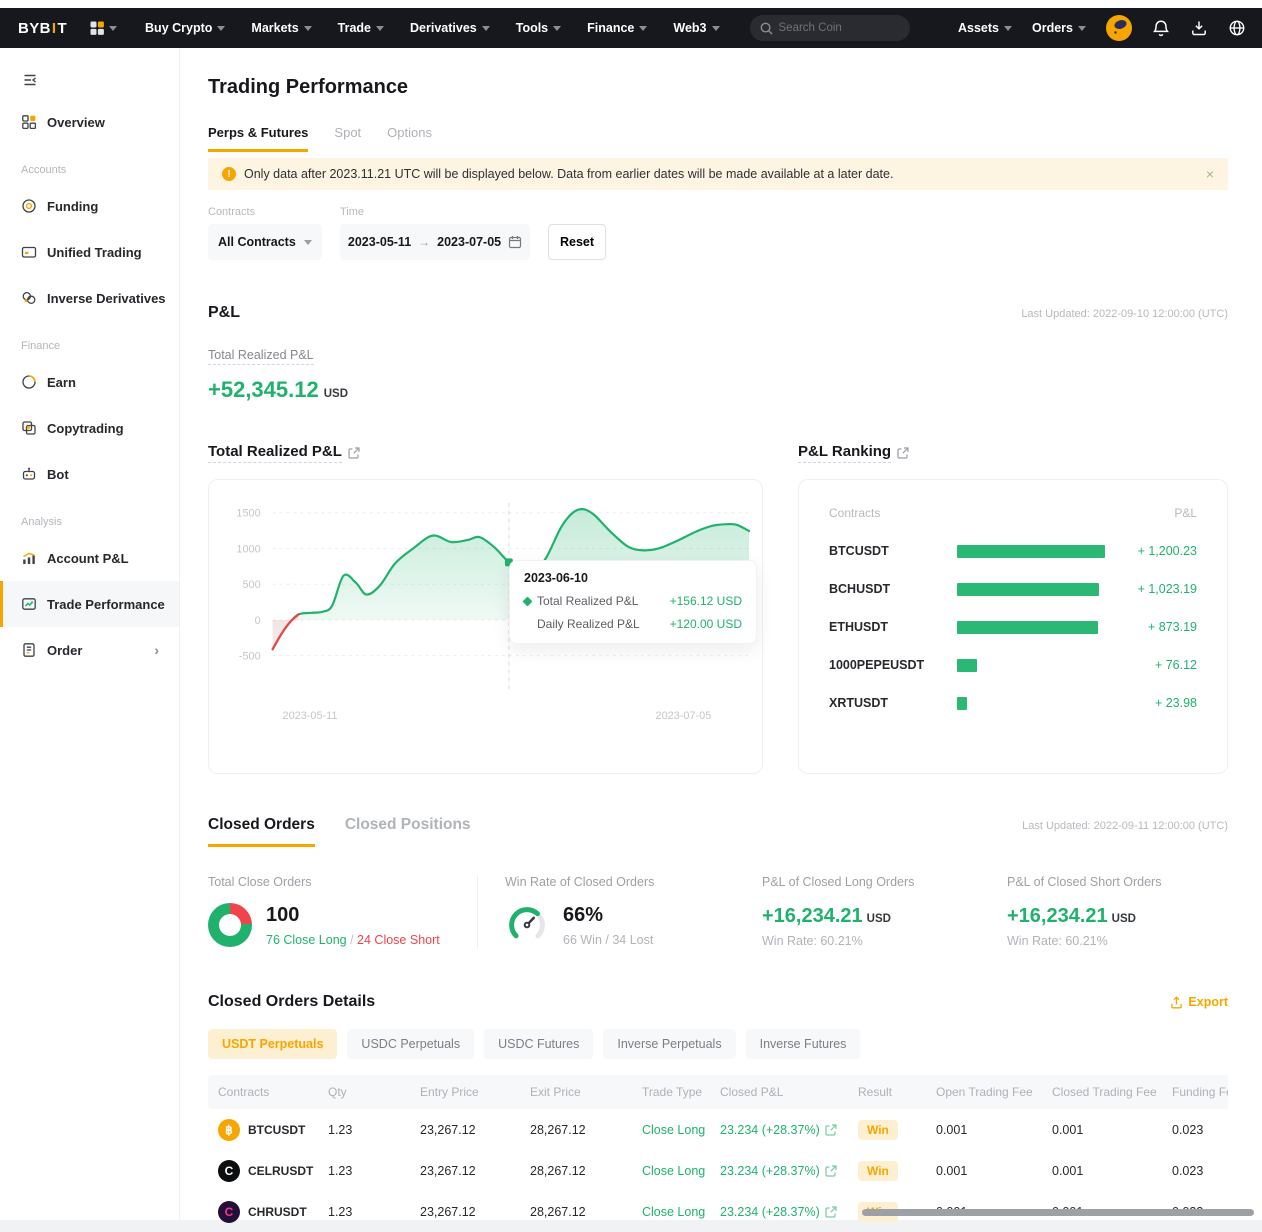 Image resolution: width=1262 pixels, height=1232 pixels. What do you see at coordinates (1161, 28) in the screenshot?
I see `notifications-bell-icon` at bounding box center [1161, 28].